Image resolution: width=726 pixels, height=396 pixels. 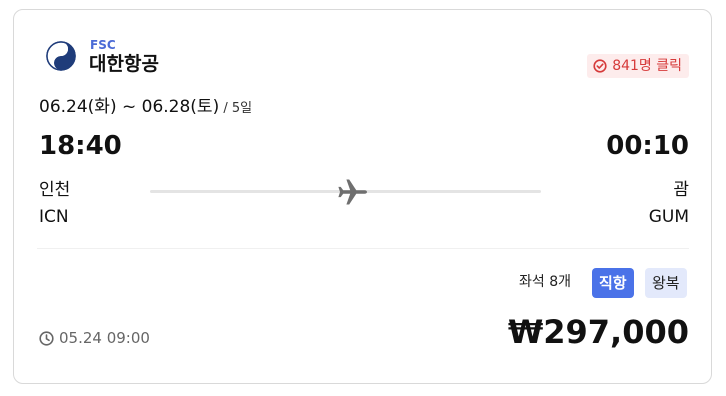 I want to click on trip-dates: 06.24(화) ~ 06.28(토) / 5일, so click(x=145, y=108).